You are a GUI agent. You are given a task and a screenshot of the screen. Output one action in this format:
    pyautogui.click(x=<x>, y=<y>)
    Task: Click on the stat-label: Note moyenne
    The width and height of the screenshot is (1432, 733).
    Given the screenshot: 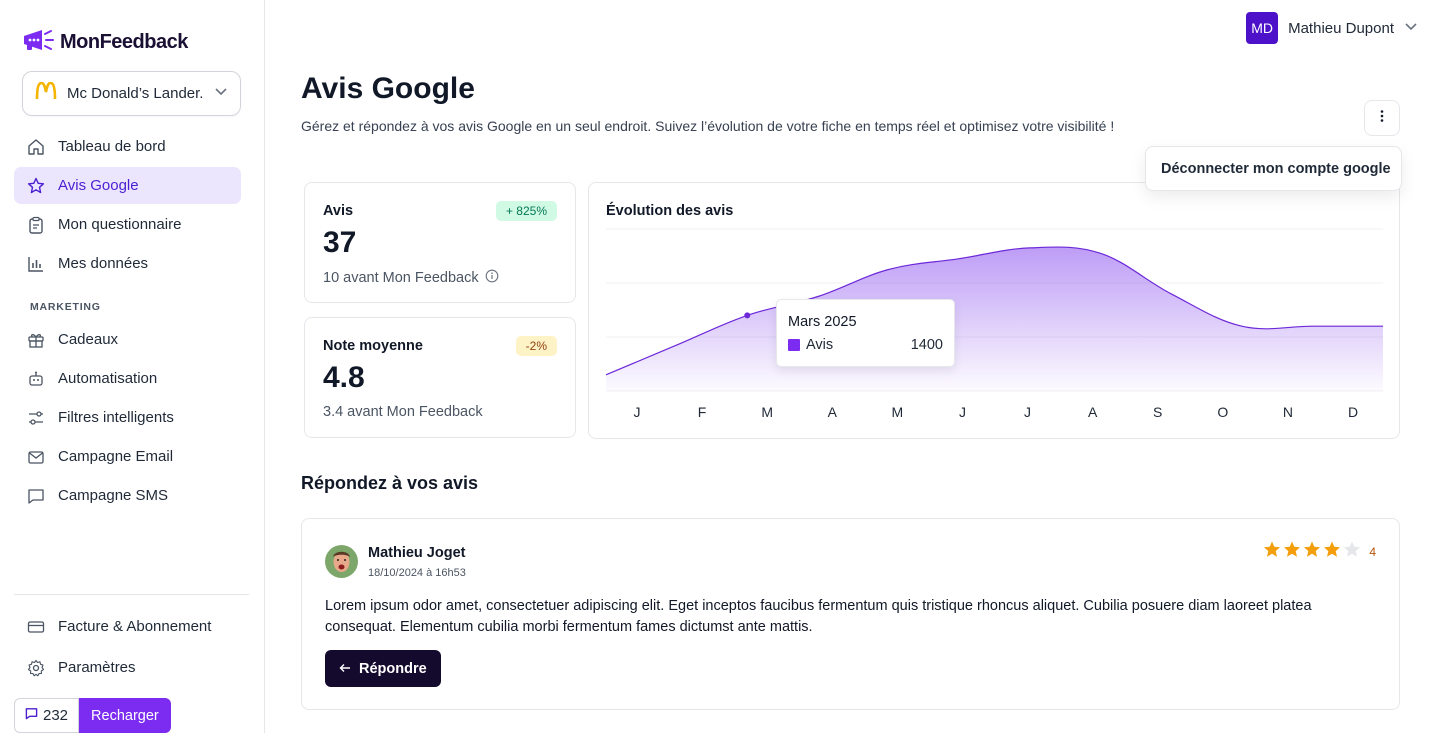 What is the action you would take?
    pyautogui.click(x=373, y=346)
    